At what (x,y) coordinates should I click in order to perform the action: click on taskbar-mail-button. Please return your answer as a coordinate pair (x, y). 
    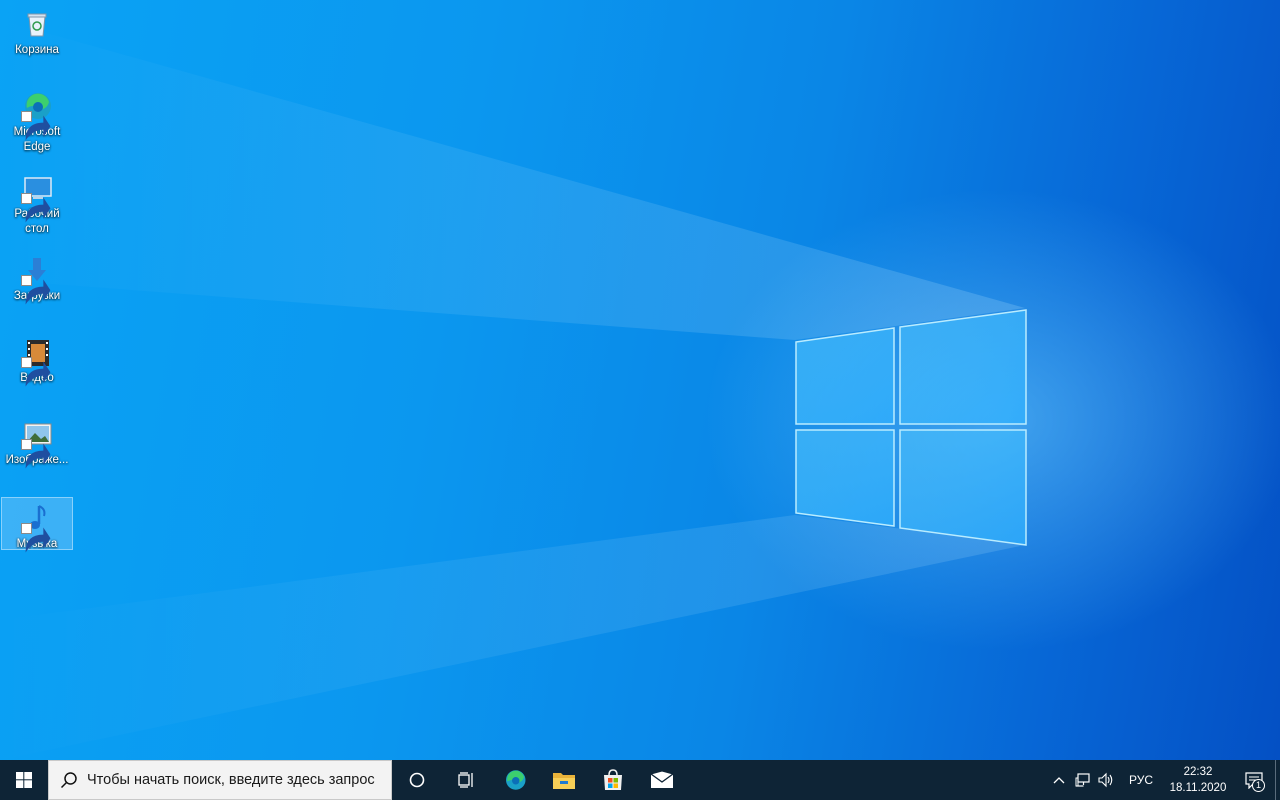
    Looking at the image, I should click on (661, 780).